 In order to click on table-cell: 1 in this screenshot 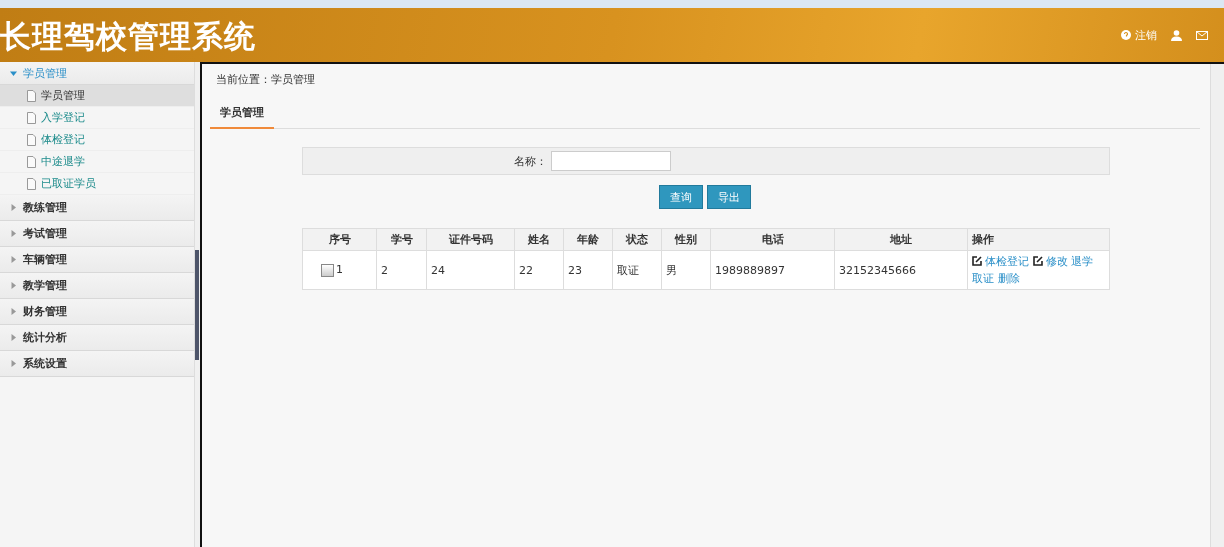, I will do `click(339, 270)`.